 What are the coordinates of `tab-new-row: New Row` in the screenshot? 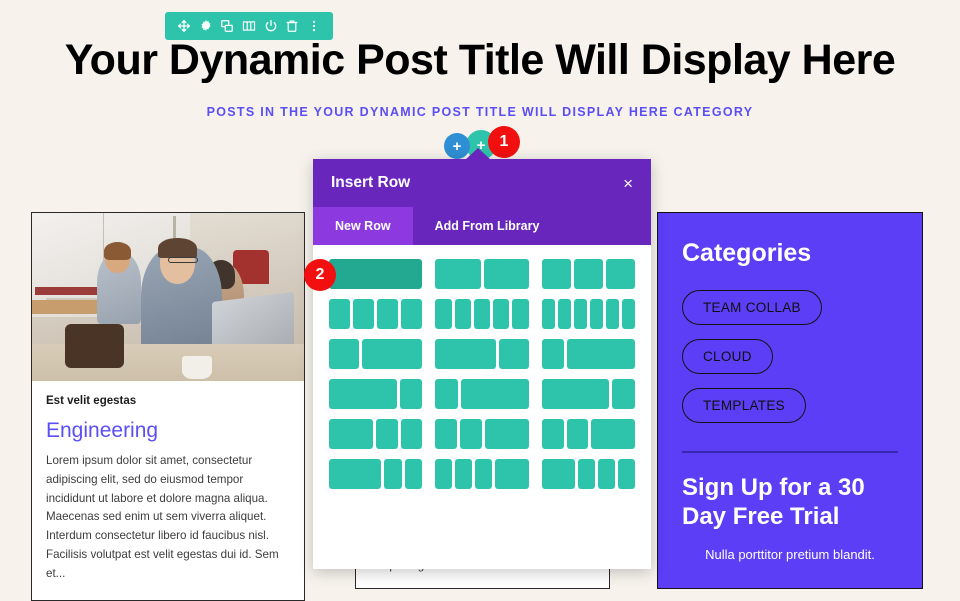 It's located at (363, 226).